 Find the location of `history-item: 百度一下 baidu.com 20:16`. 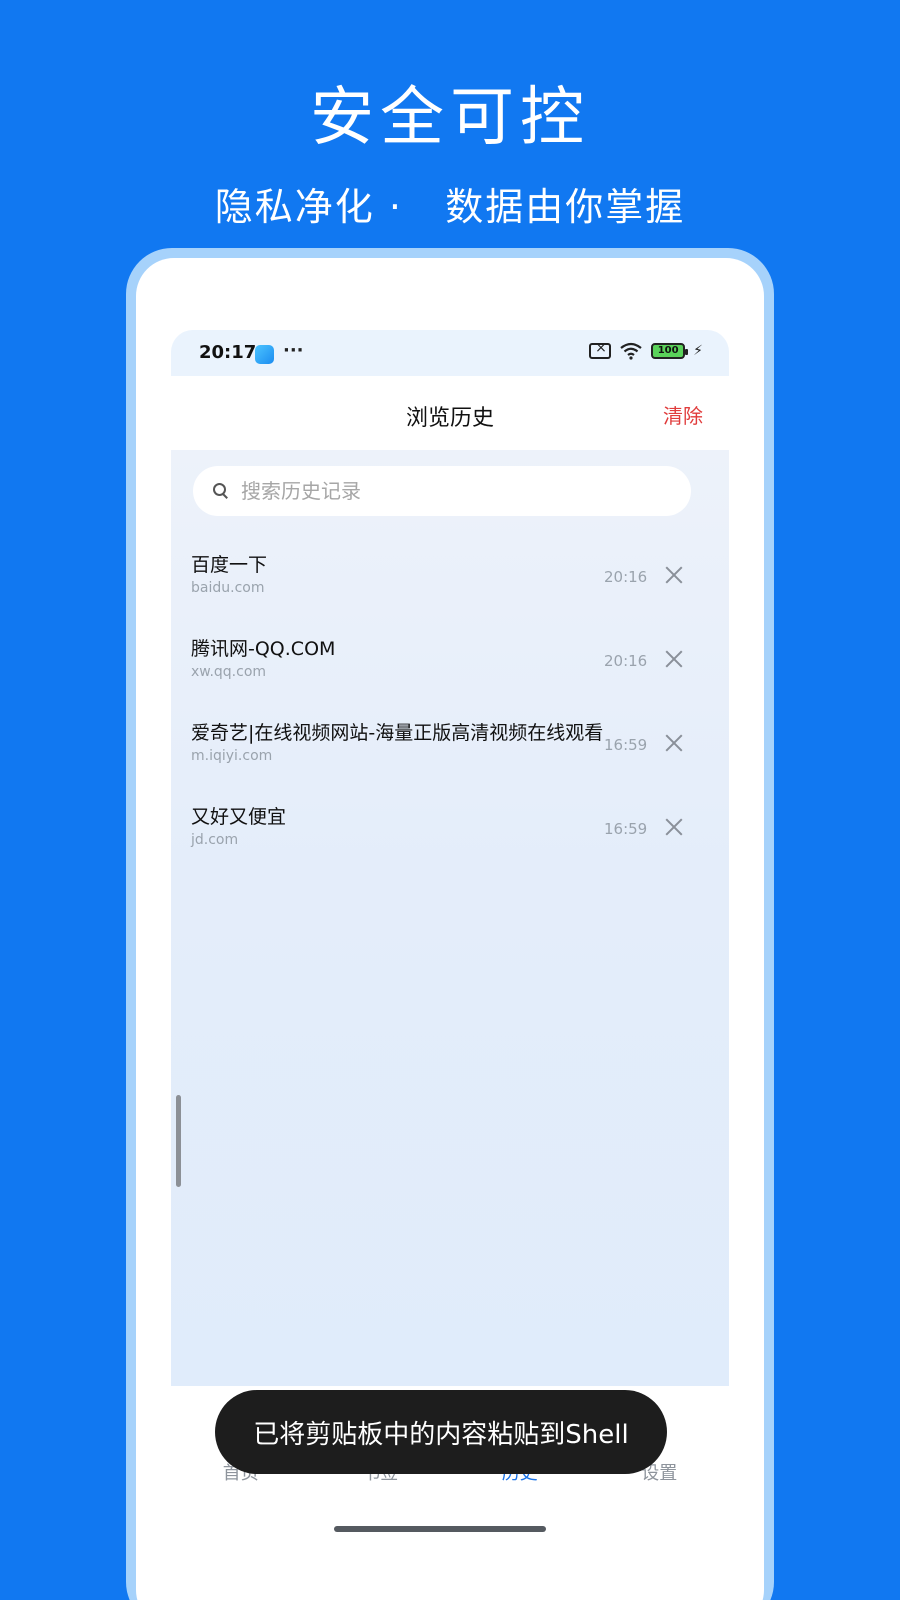

history-item: 百度一下 baidu.com 20:16 is located at coordinates (450, 578).